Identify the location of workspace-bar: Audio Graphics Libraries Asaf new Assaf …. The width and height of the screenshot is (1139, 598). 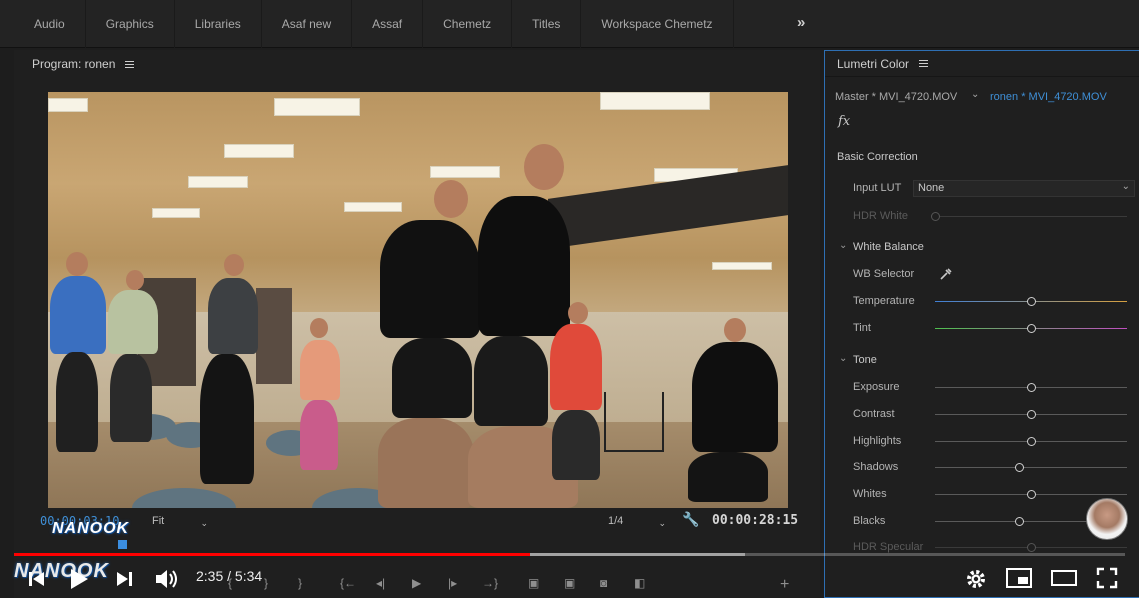
(569, 24).